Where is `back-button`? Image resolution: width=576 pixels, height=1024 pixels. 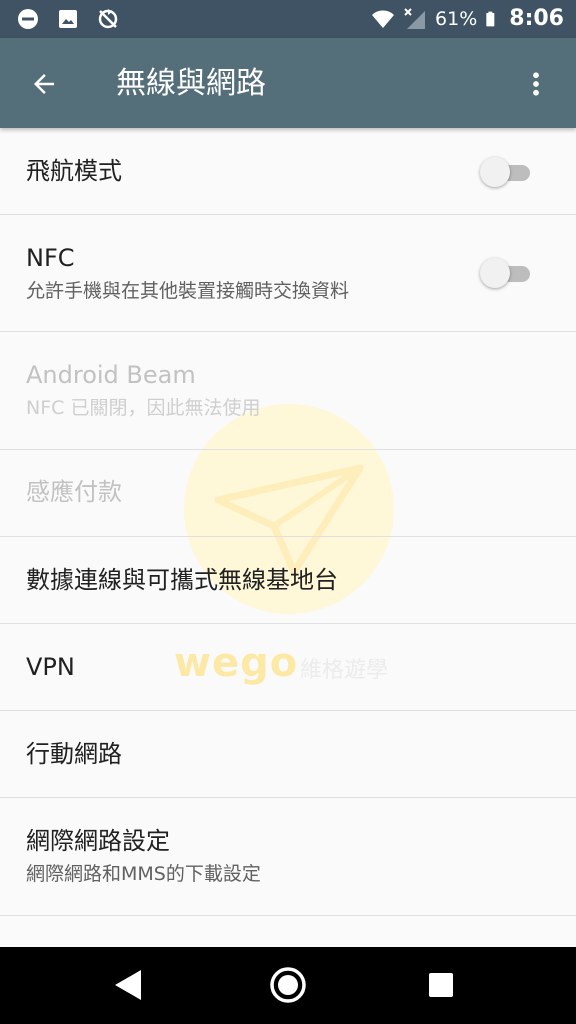 back-button is located at coordinates (44, 84).